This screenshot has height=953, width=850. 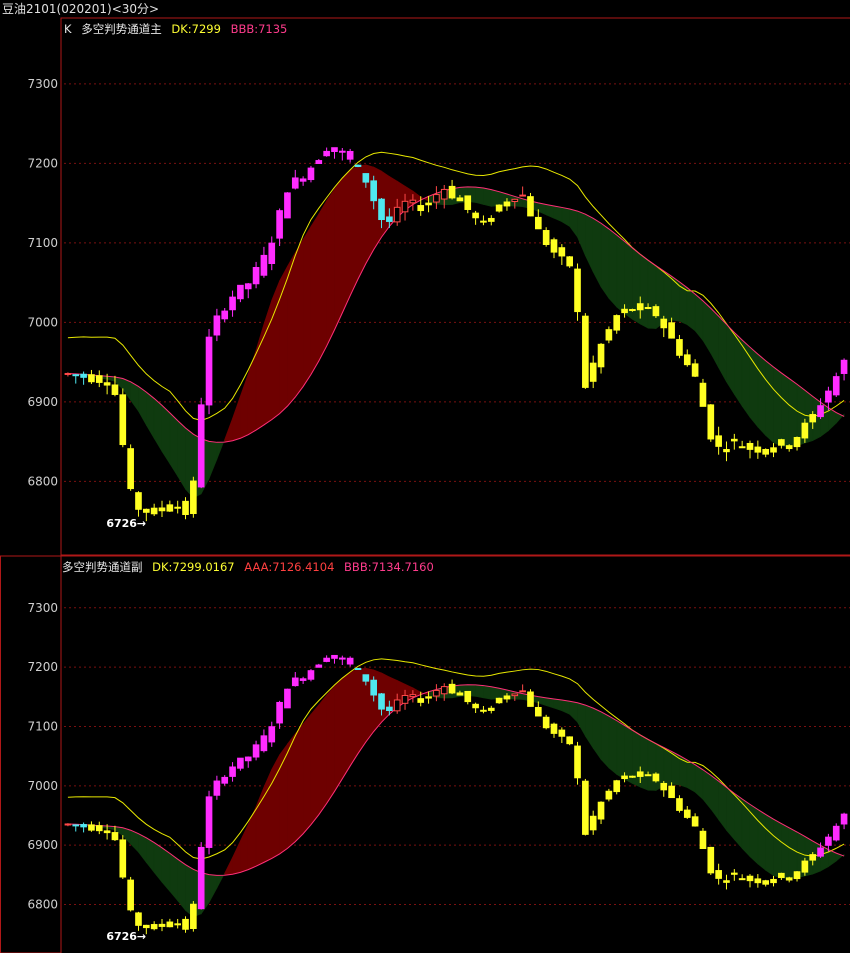 I want to click on main-panel-header: K 多空判势通道主 DK:7299 BBB:7135, so click(x=178, y=29).